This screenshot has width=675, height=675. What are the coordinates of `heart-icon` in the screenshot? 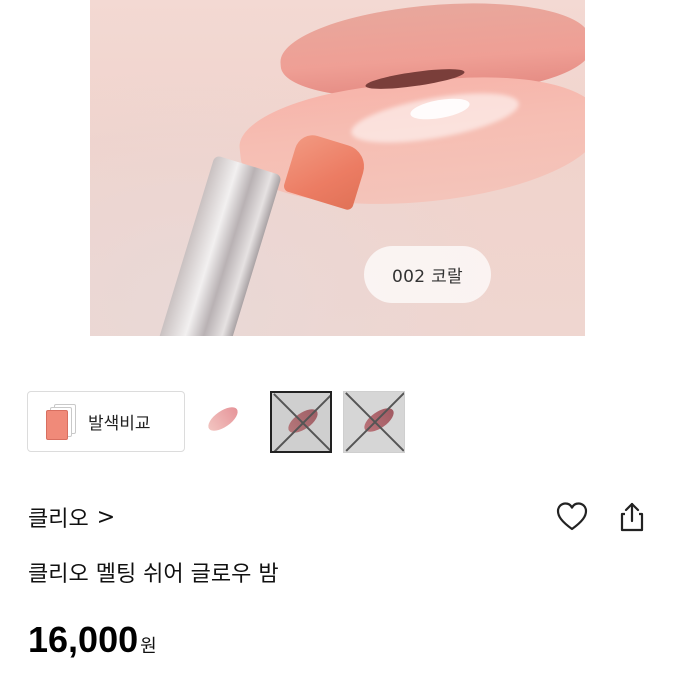 It's located at (572, 516).